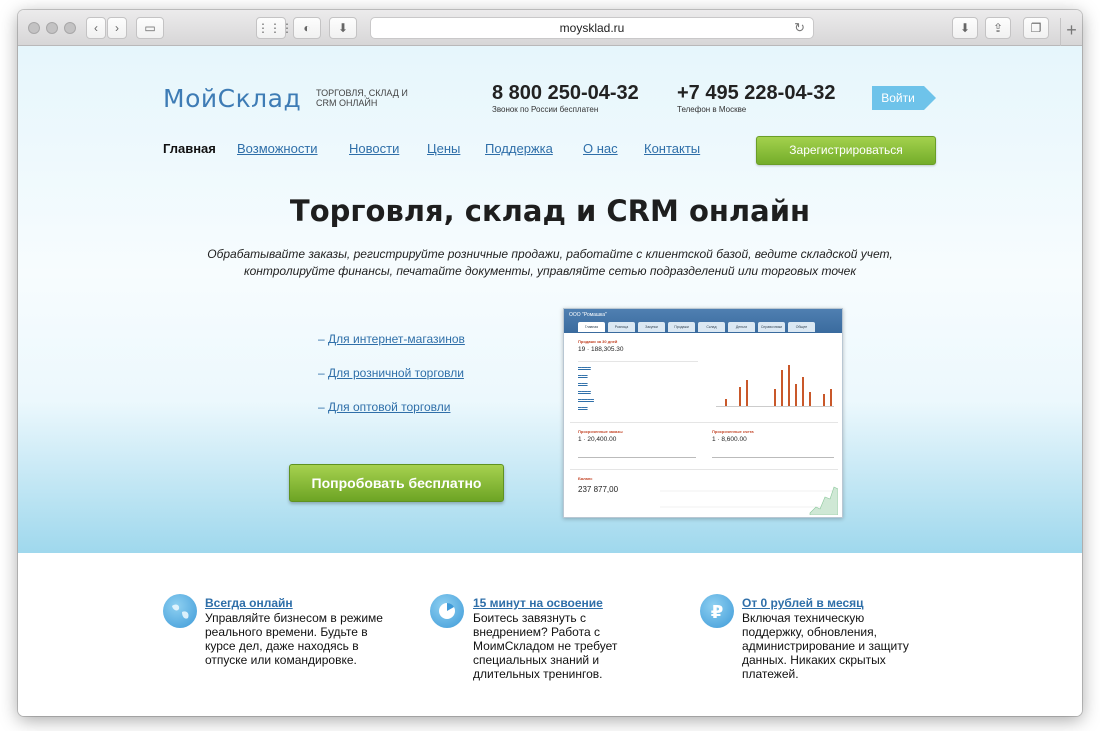 This screenshot has height=731, width=1100. What do you see at coordinates (770, 674) in the screenshot?
I see `feature-desc-line: платежей.` at bounding box center [770, 674].